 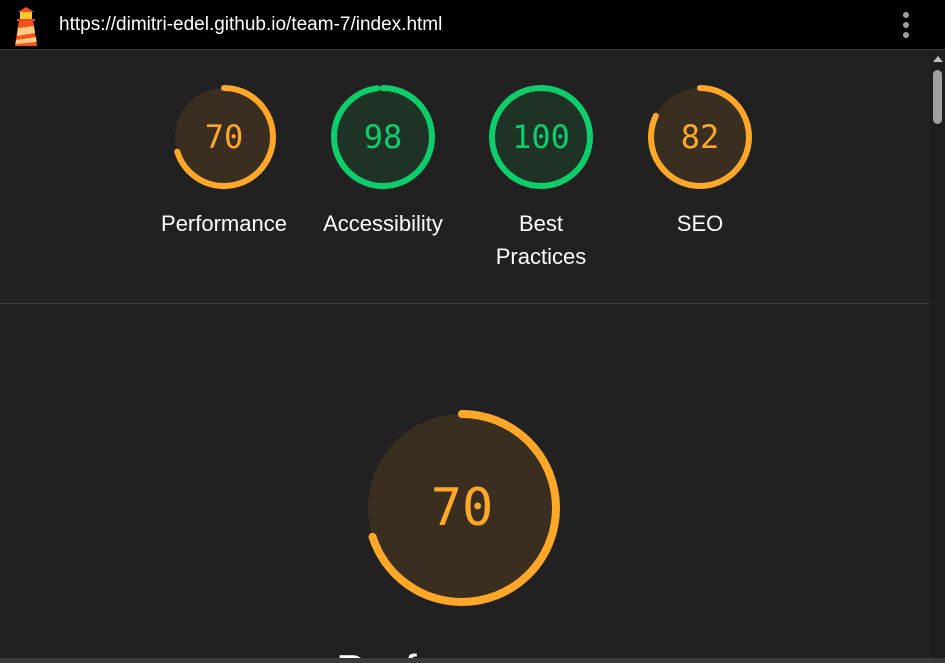 I want to click on scroll-thumb, so click(x=937, y=97).